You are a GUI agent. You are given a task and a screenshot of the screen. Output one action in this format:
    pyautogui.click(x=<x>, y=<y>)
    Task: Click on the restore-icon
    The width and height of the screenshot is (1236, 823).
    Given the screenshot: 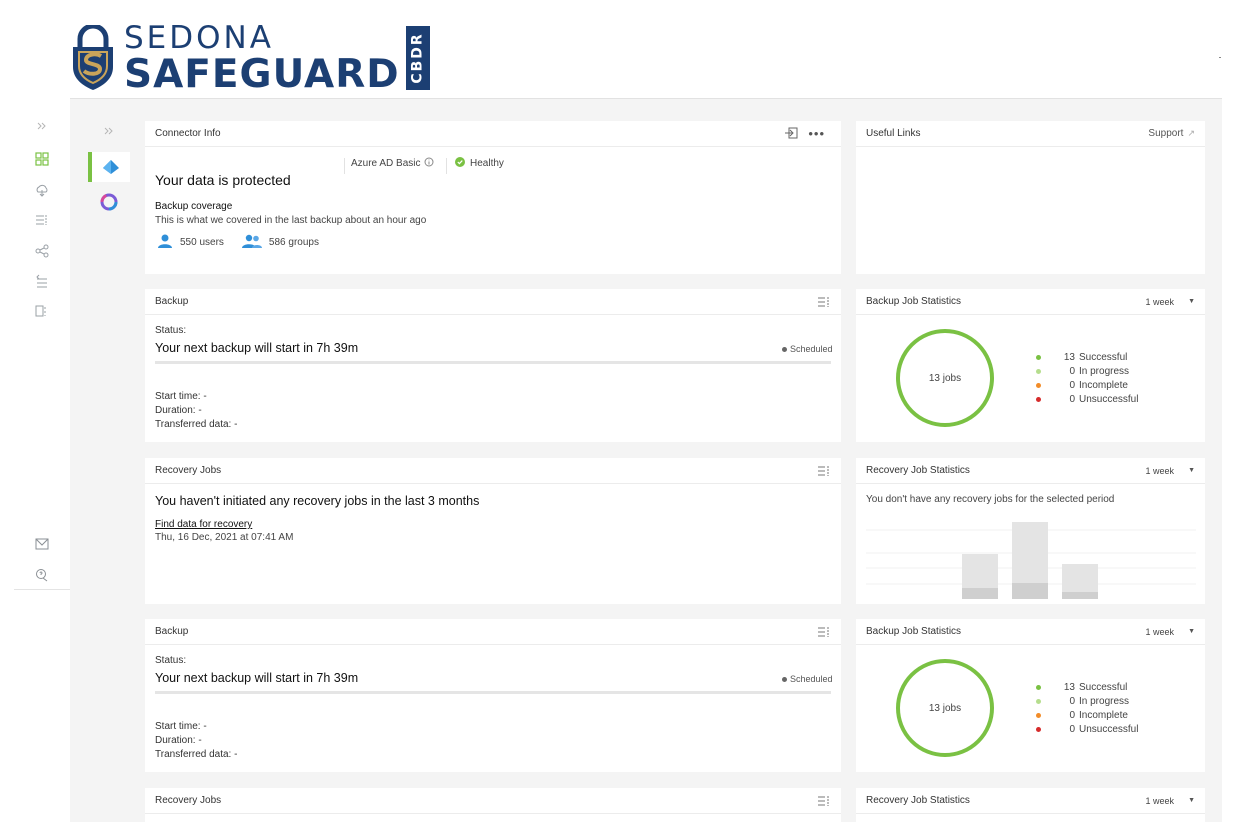 What is the action you would take?
    pyautogui.click(x=42, y=281)
    